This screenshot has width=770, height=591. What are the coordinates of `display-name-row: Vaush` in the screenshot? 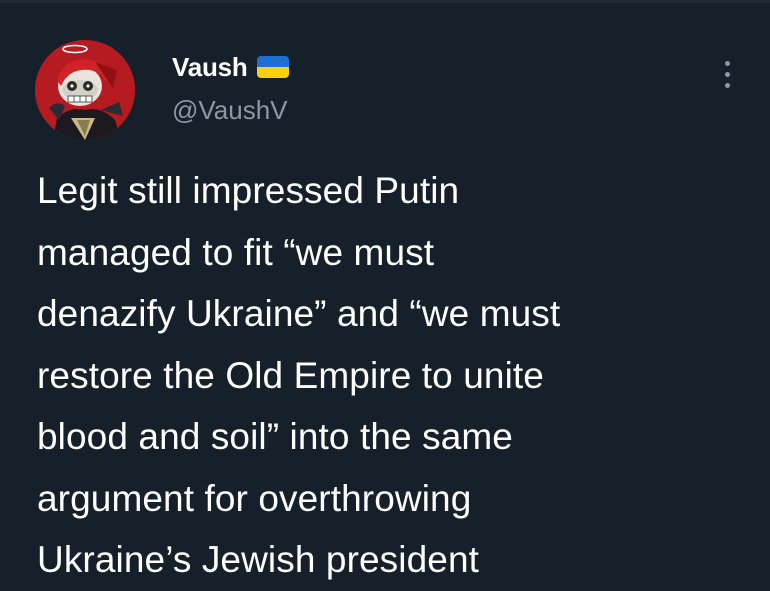 It's located at (230, 67).